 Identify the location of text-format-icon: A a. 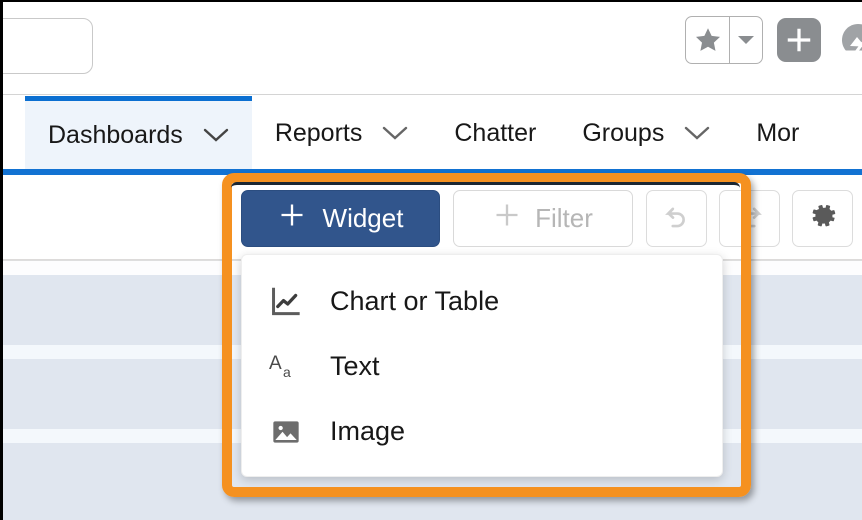
(286, 367).